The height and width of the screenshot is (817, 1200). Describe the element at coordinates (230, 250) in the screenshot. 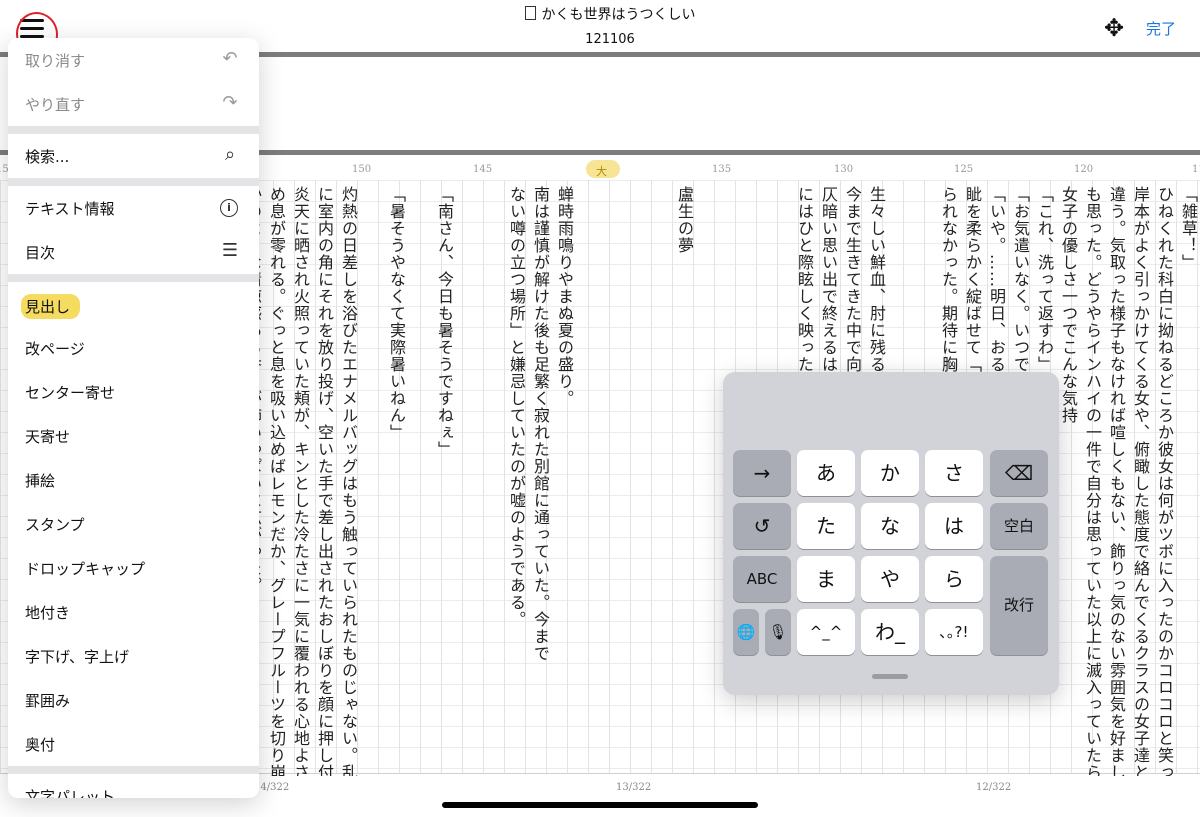

I see `list-icon: ☰` at that location.